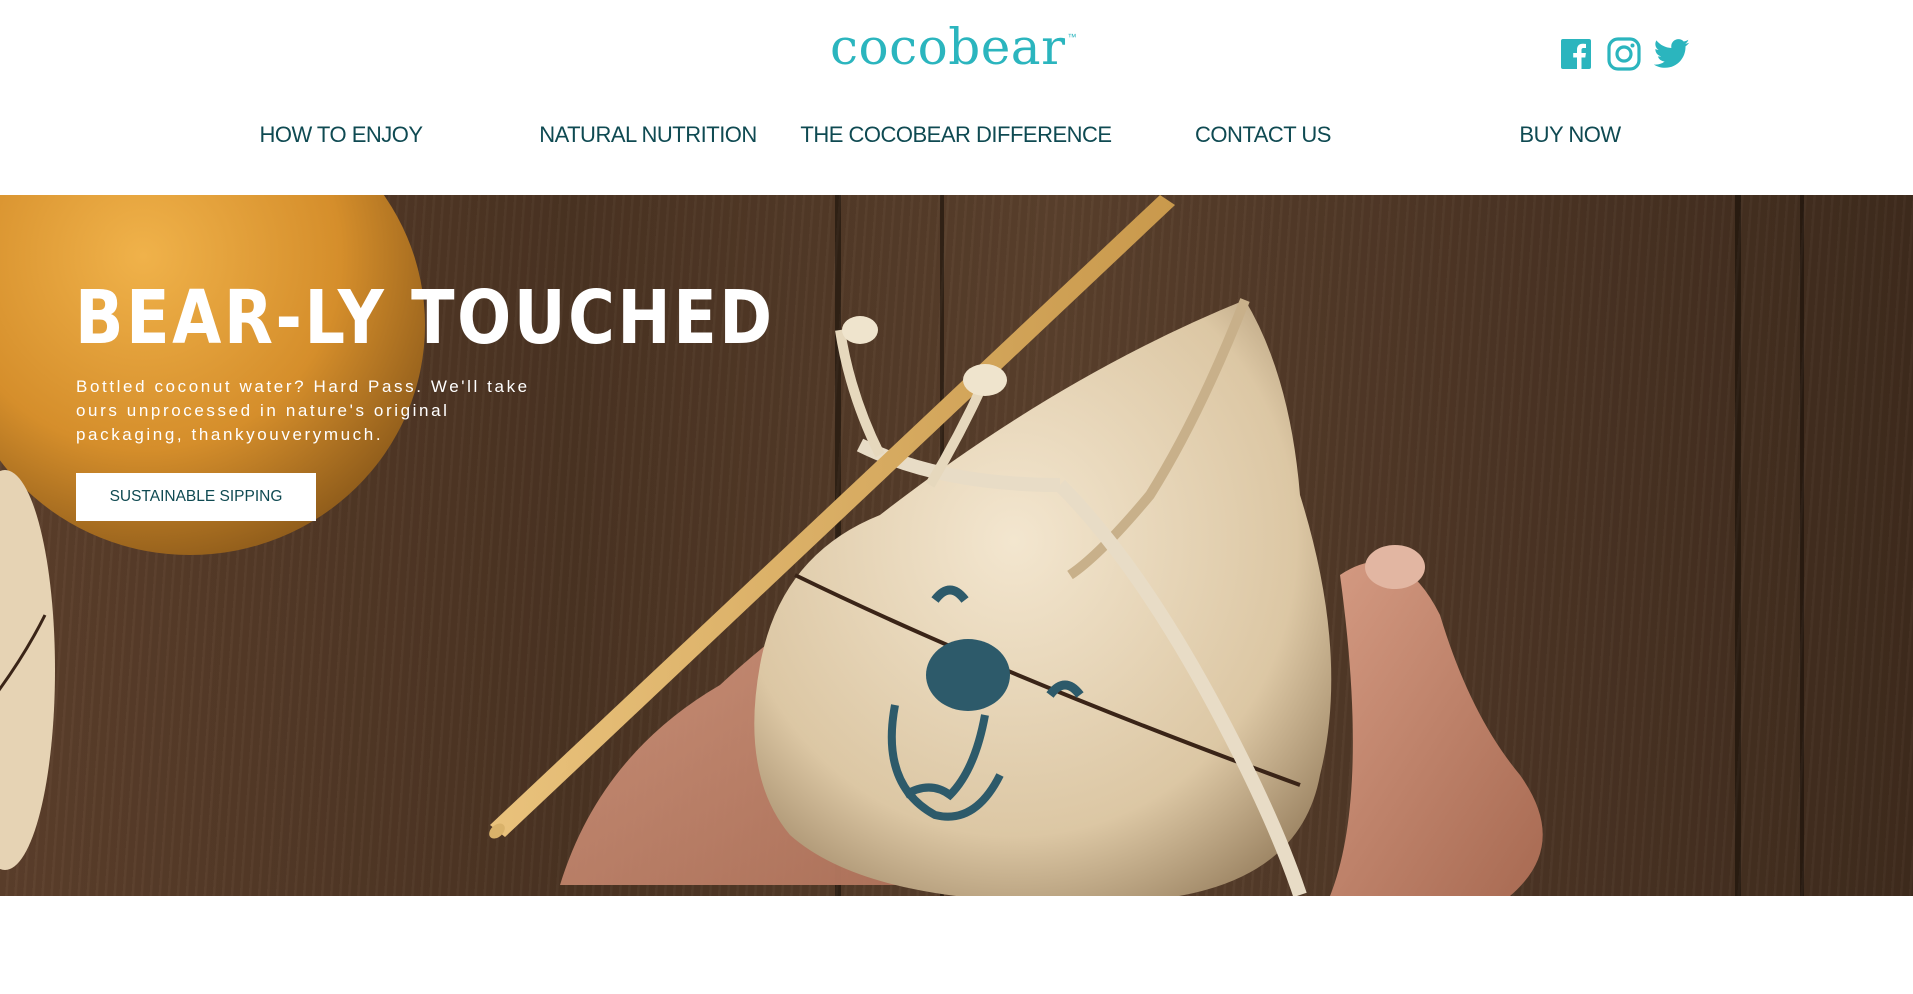 The width and height of the screenshot is (1913, 994). Describe the element at coordinates (1570, 135) in the screenshot. I see `nav-buy-now: BUY NOW` at that location.